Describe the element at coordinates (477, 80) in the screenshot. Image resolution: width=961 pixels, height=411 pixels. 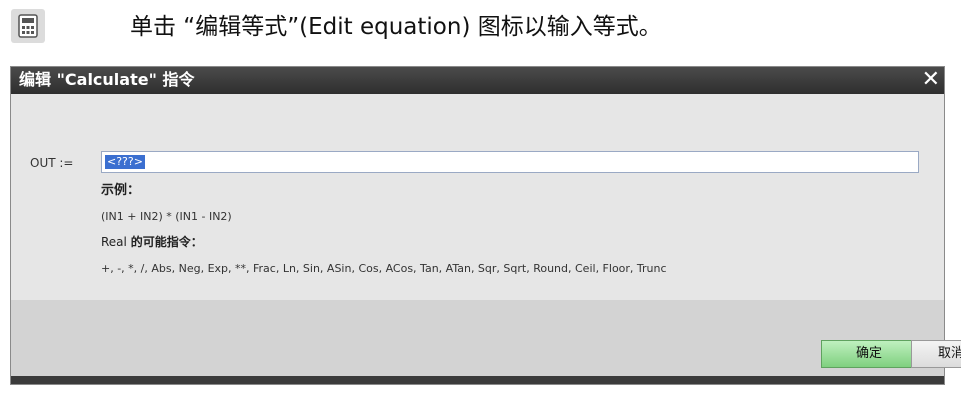
I see `dialog-titlebar: 编辑 "Calculate" 指令 ✕` at that location.